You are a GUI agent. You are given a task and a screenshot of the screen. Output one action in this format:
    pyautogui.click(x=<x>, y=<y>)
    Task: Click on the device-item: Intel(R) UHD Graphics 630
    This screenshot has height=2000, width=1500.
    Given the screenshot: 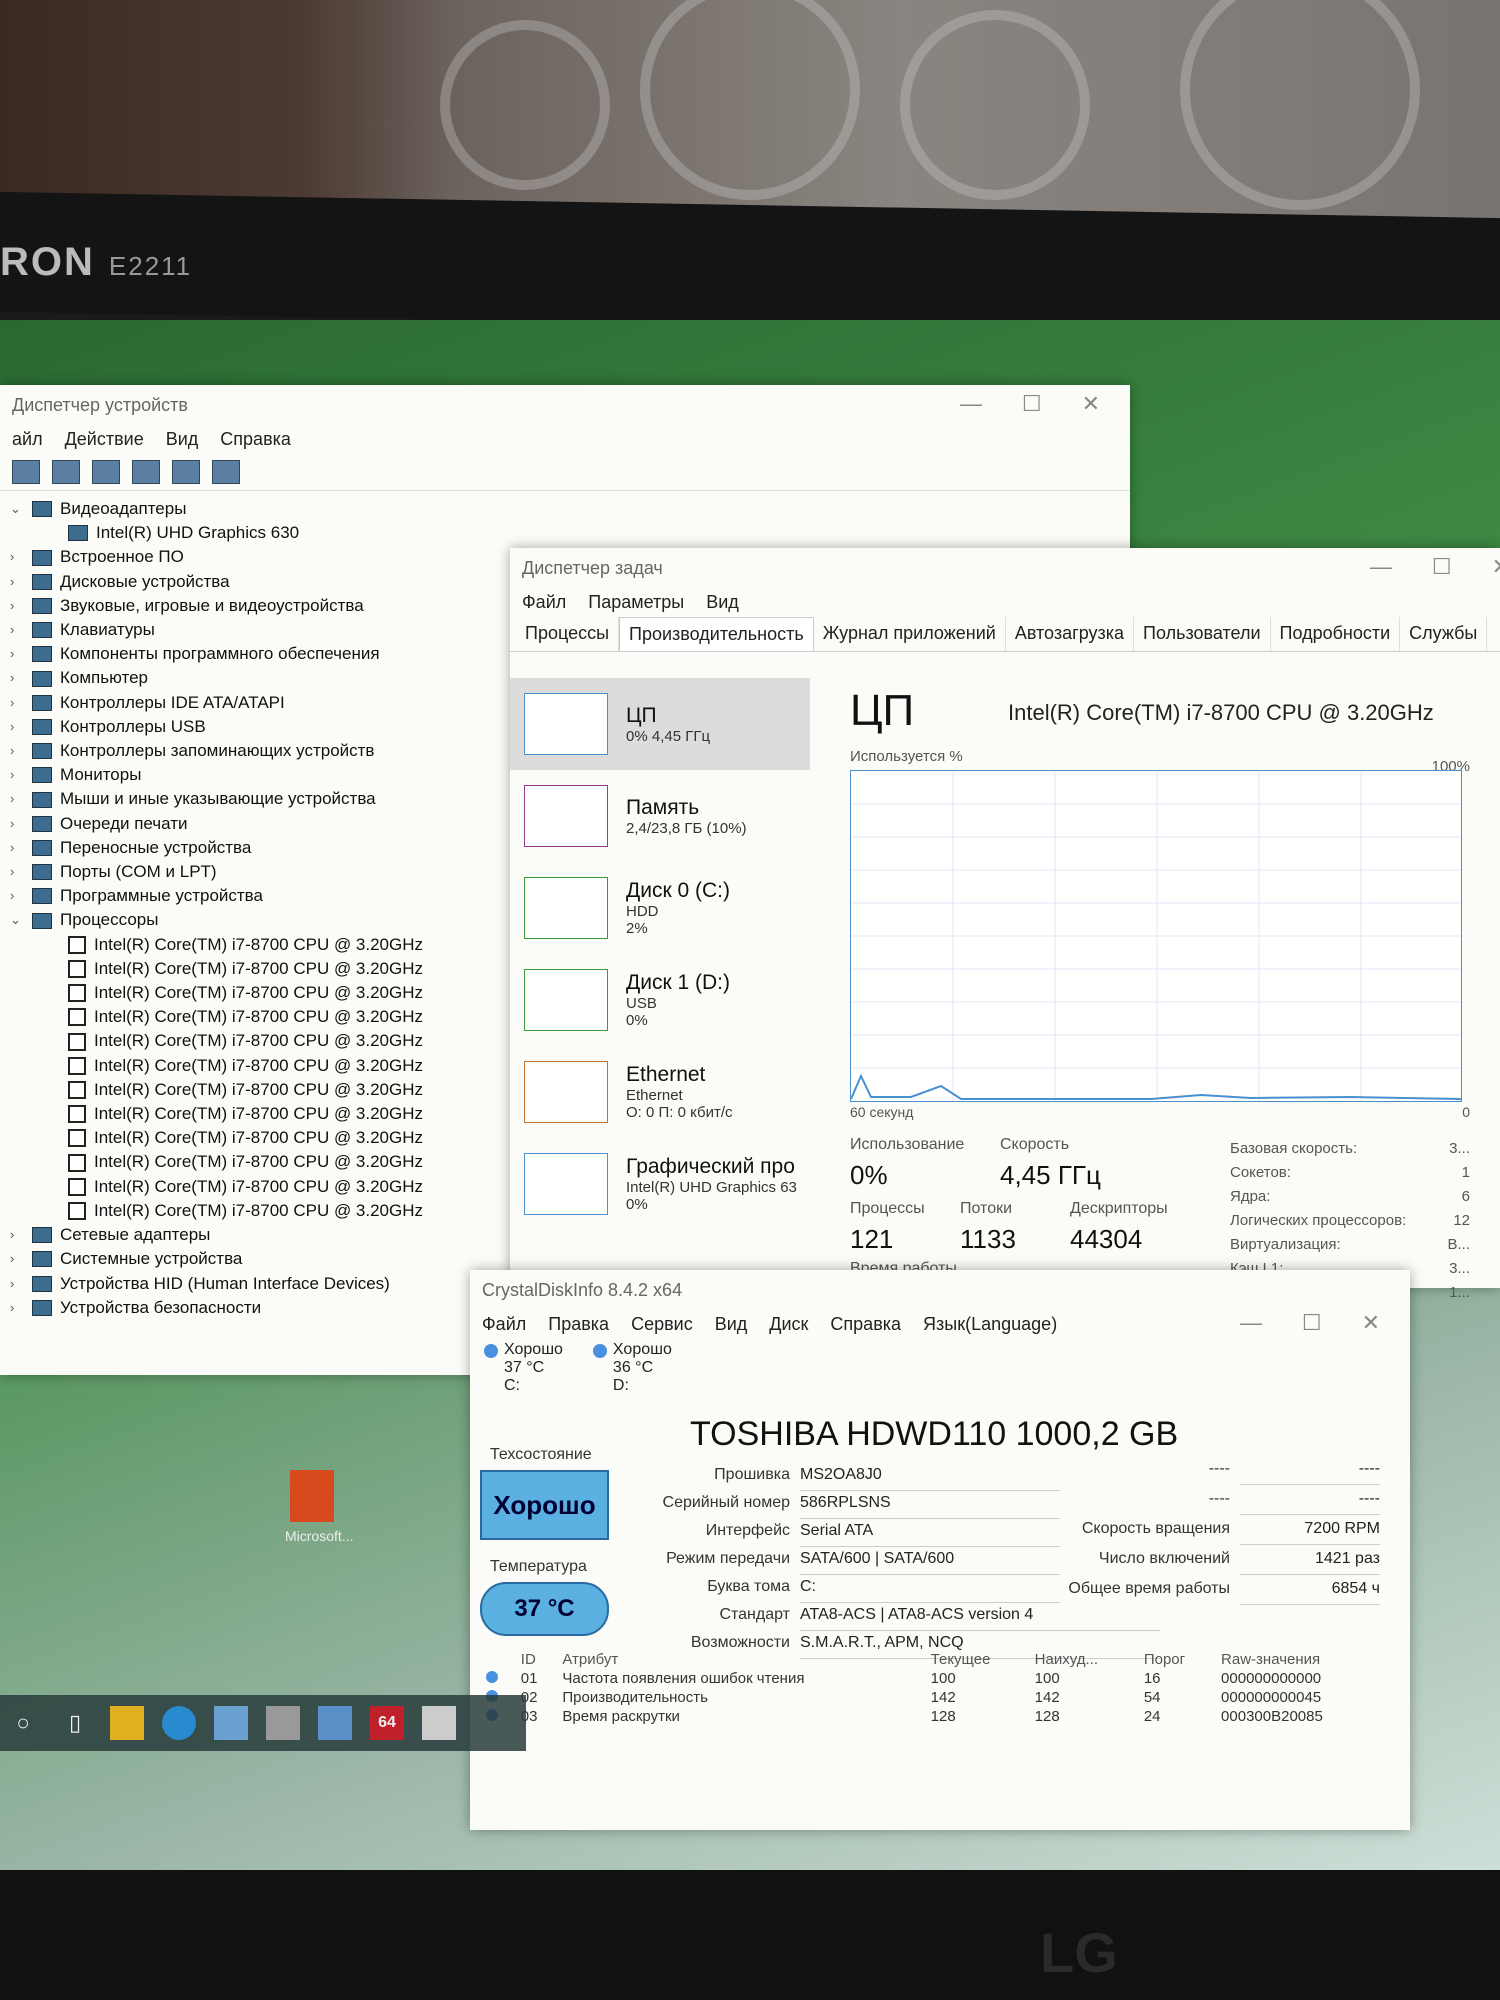 What is the action you would take?
    pyautogui.click(x=565, y=533)
    